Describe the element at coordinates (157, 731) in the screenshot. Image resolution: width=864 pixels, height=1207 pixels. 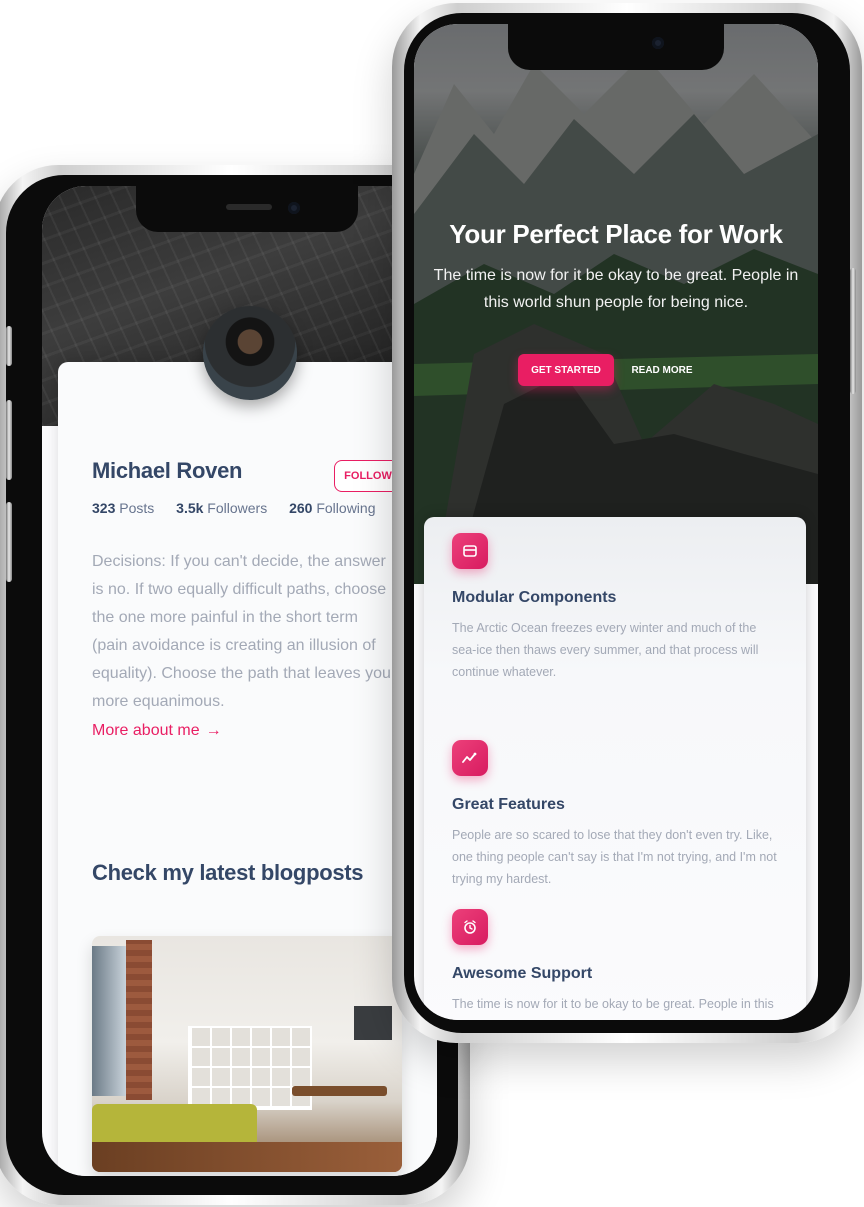
I see `more-about-me-link: More about me →` at that location.